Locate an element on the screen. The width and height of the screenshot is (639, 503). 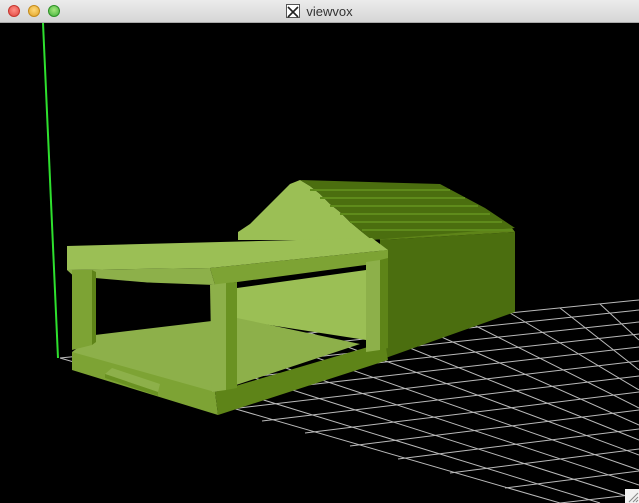
window-title: viewvox is located at coordinates (329, 11).